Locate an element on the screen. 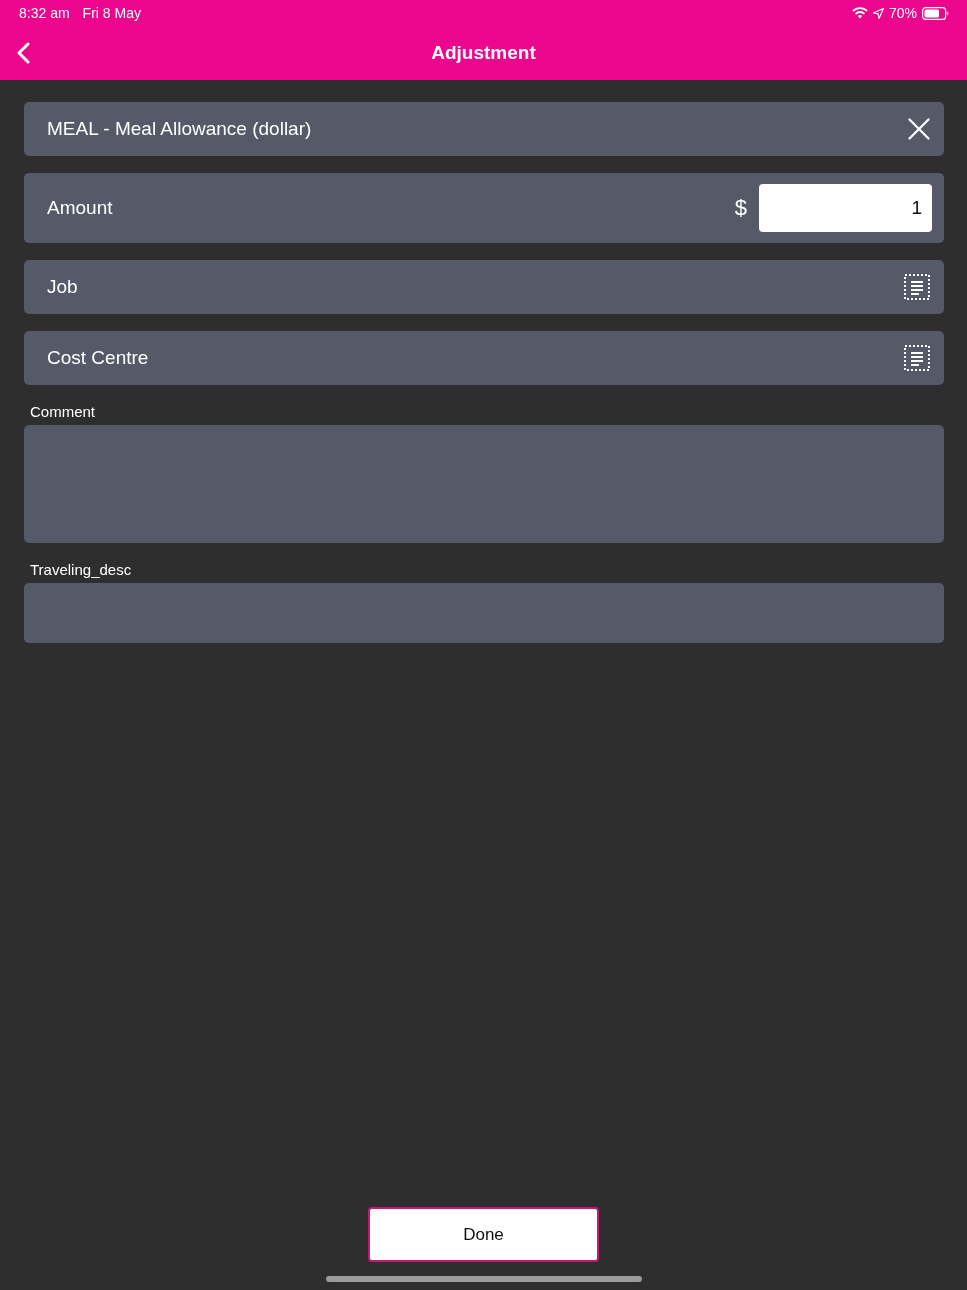  back-chevron-icon is located at coordinates (23, 53).